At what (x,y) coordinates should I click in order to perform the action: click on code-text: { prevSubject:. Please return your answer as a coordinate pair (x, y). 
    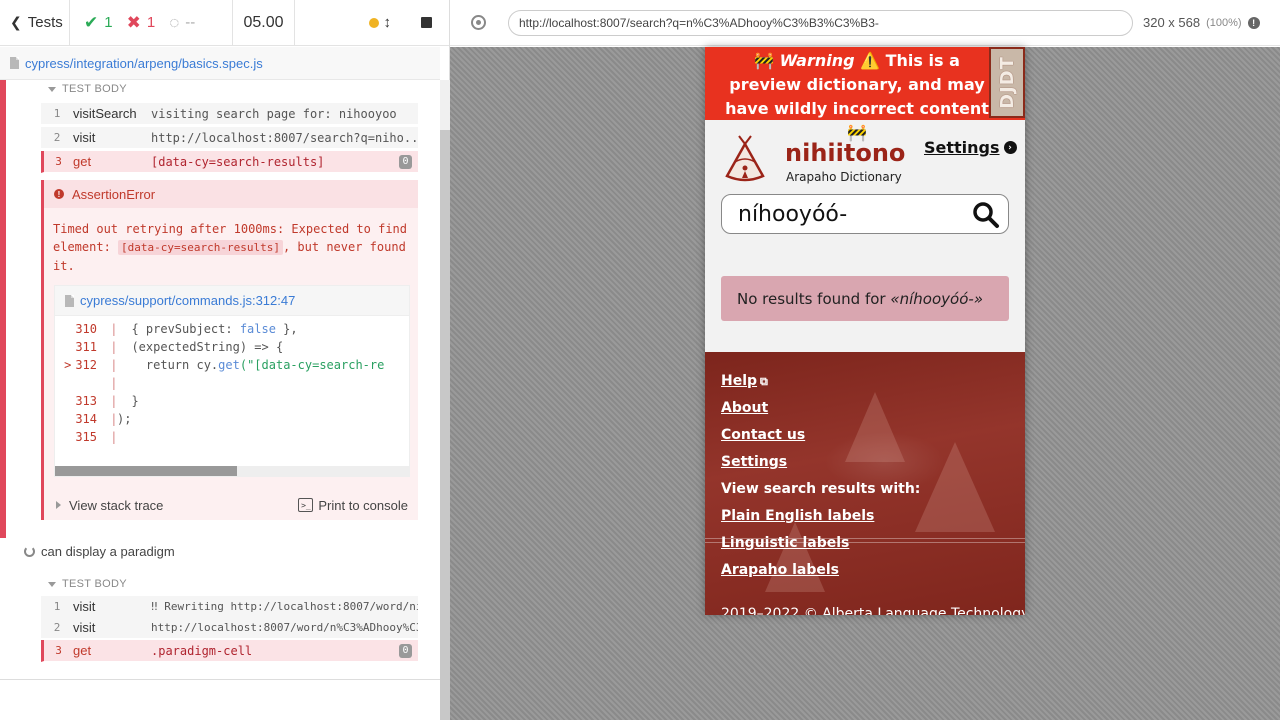
    Looking at the image, I should click on (178, 329).